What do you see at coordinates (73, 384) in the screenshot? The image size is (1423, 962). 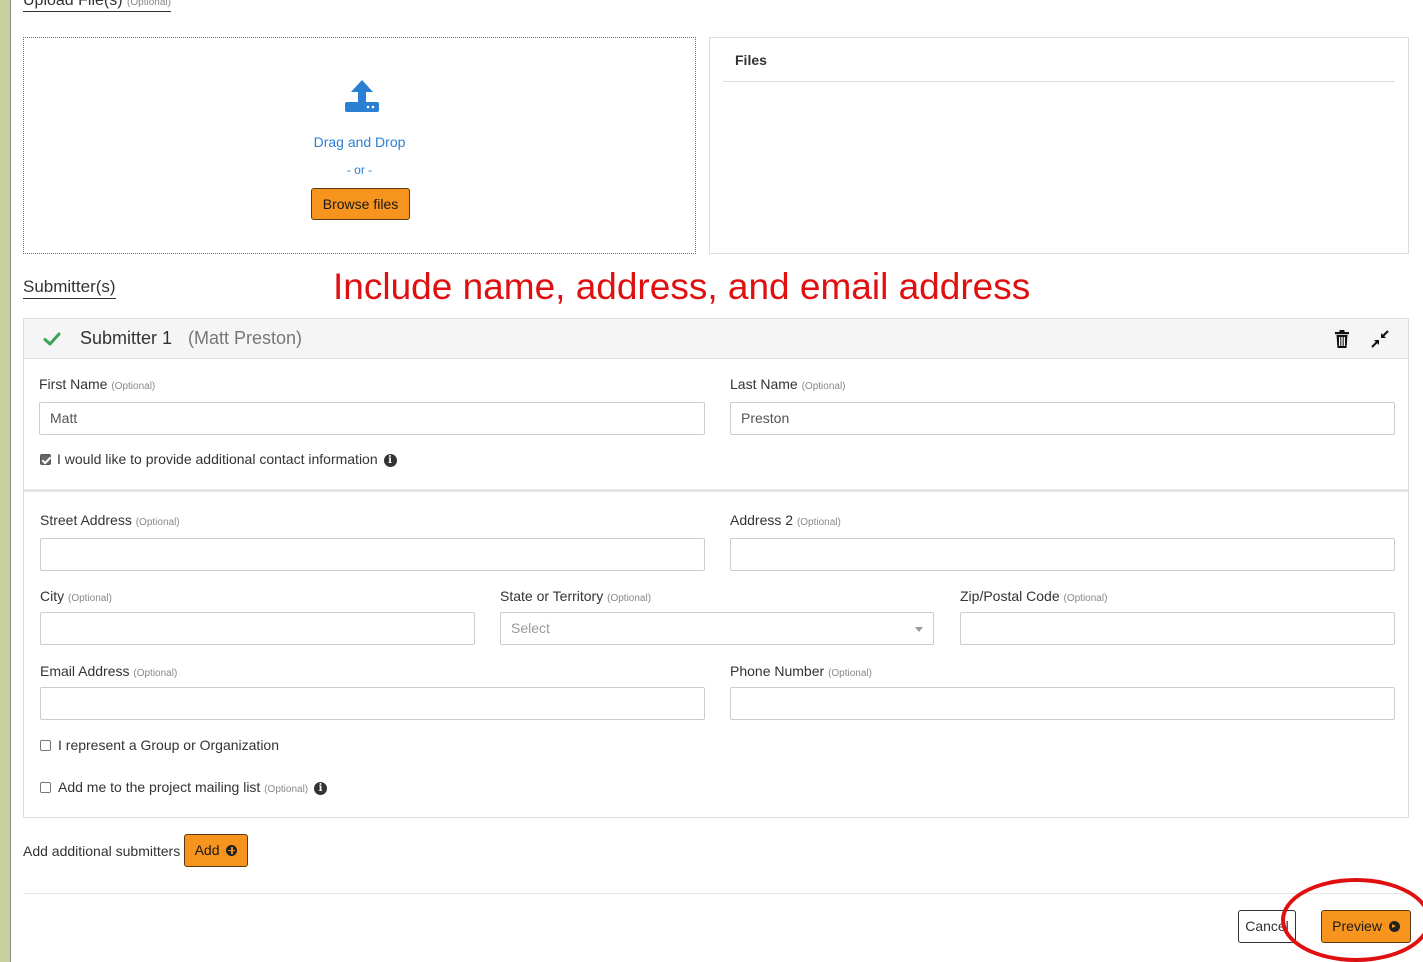 I see `first-name-label-text: First Name` at bounding box center [73, 384].